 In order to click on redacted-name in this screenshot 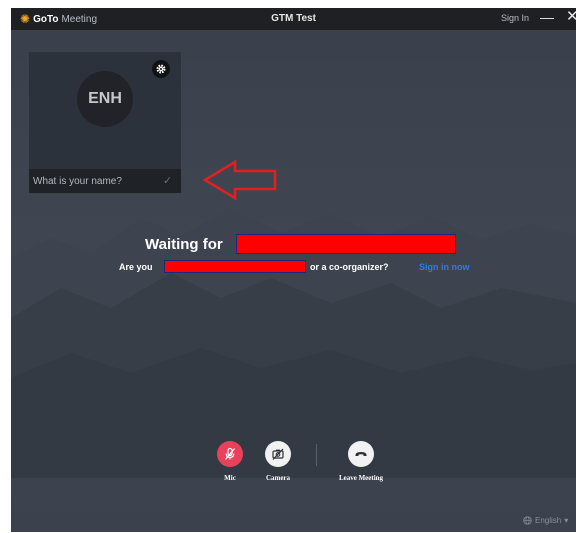, I will do `click(235, 266)`.